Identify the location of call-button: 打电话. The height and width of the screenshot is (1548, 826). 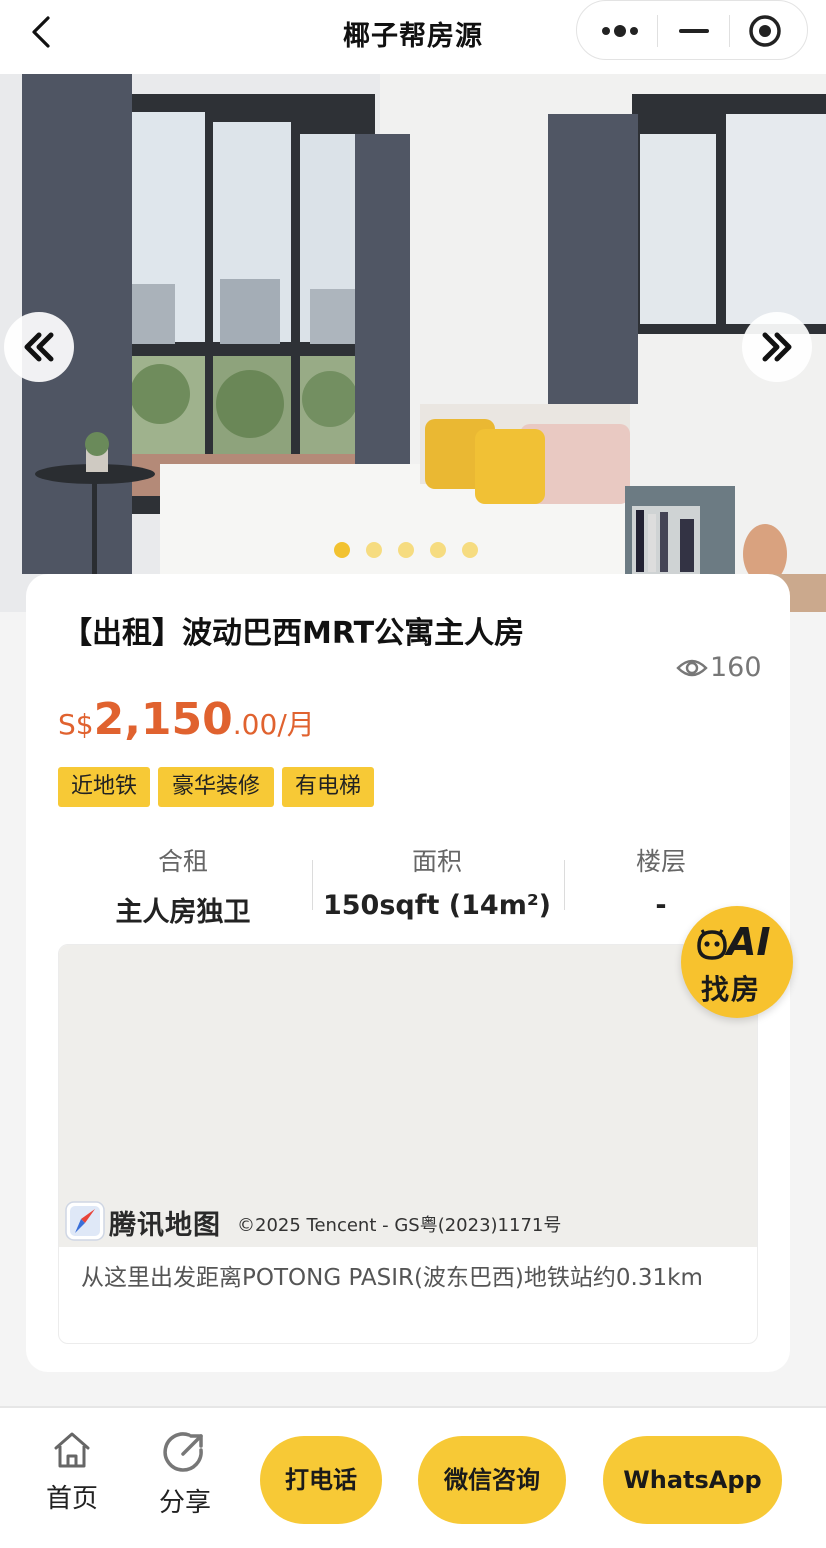
(321, 1480).